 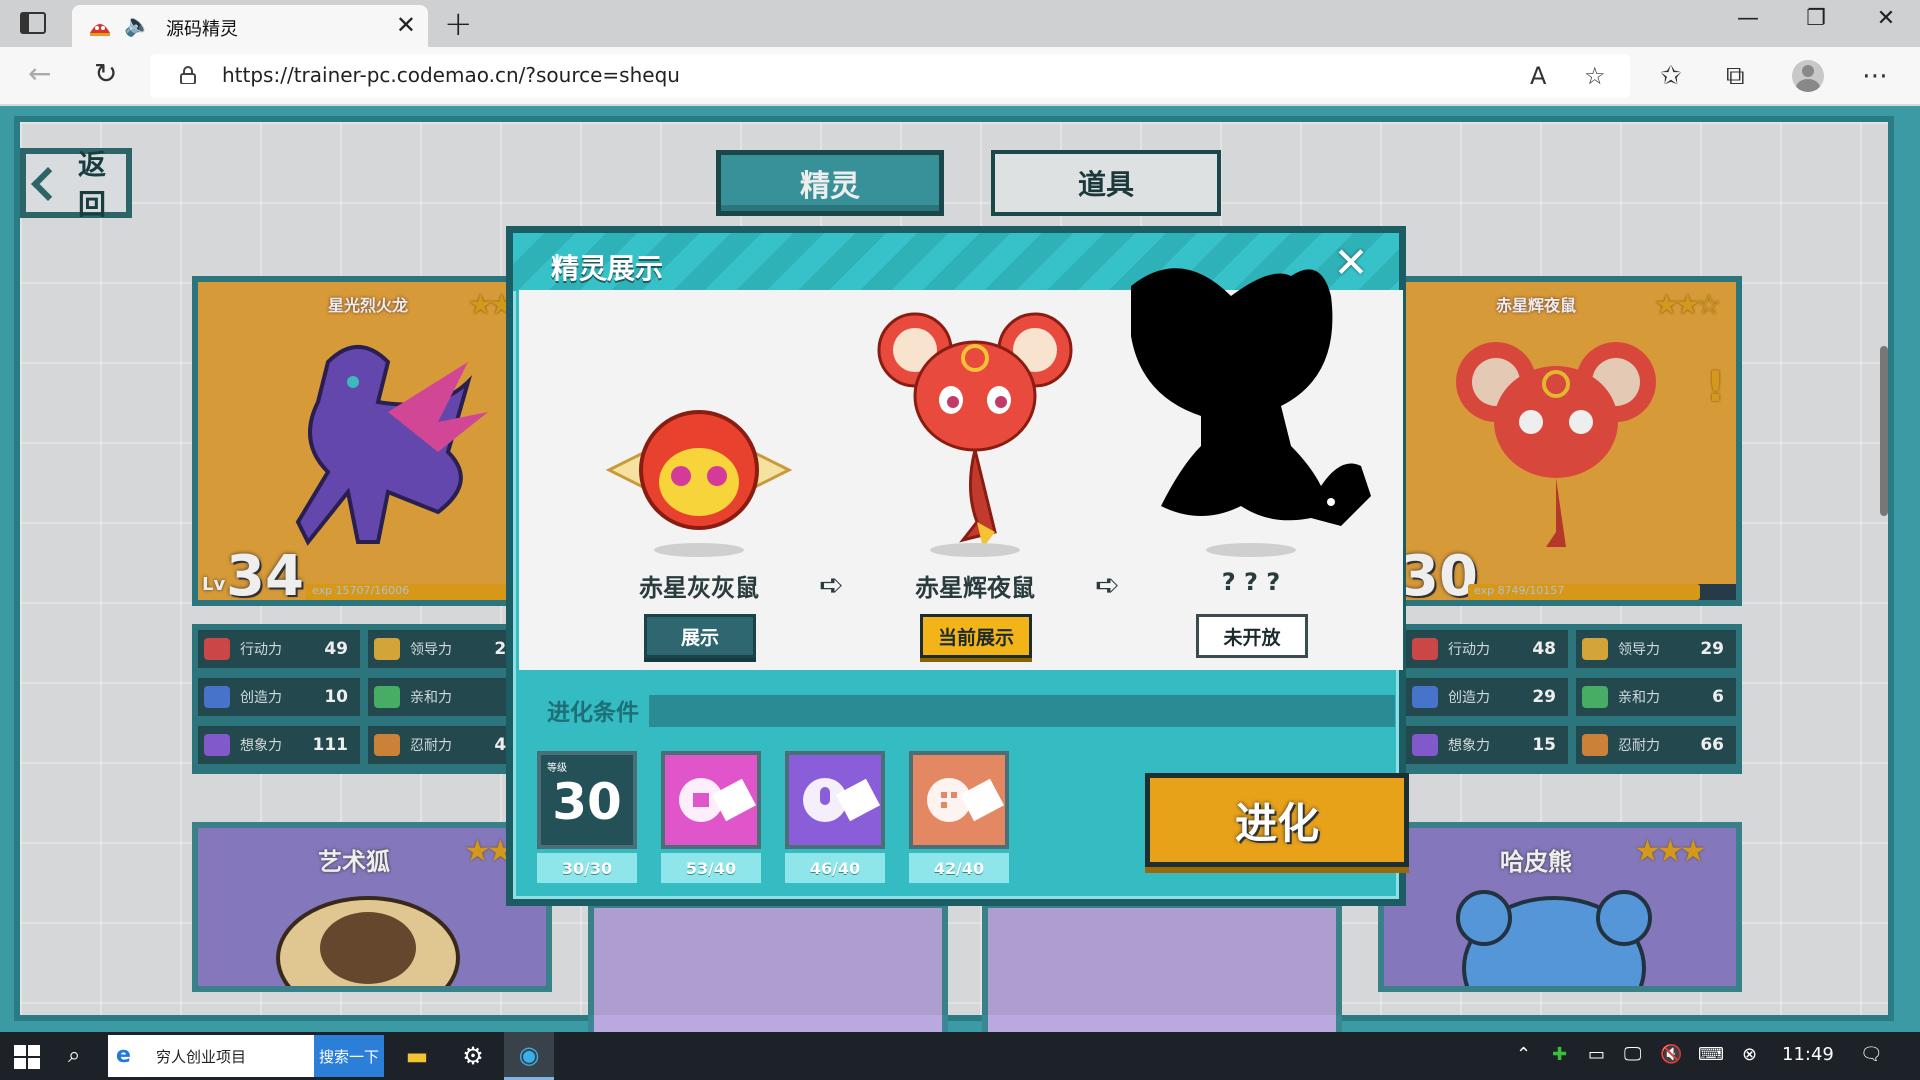 What do you see at coordinates (976, 636) in the screenshot?
I see `current-display-button: 当前展示` at bounding box center [976, 636].